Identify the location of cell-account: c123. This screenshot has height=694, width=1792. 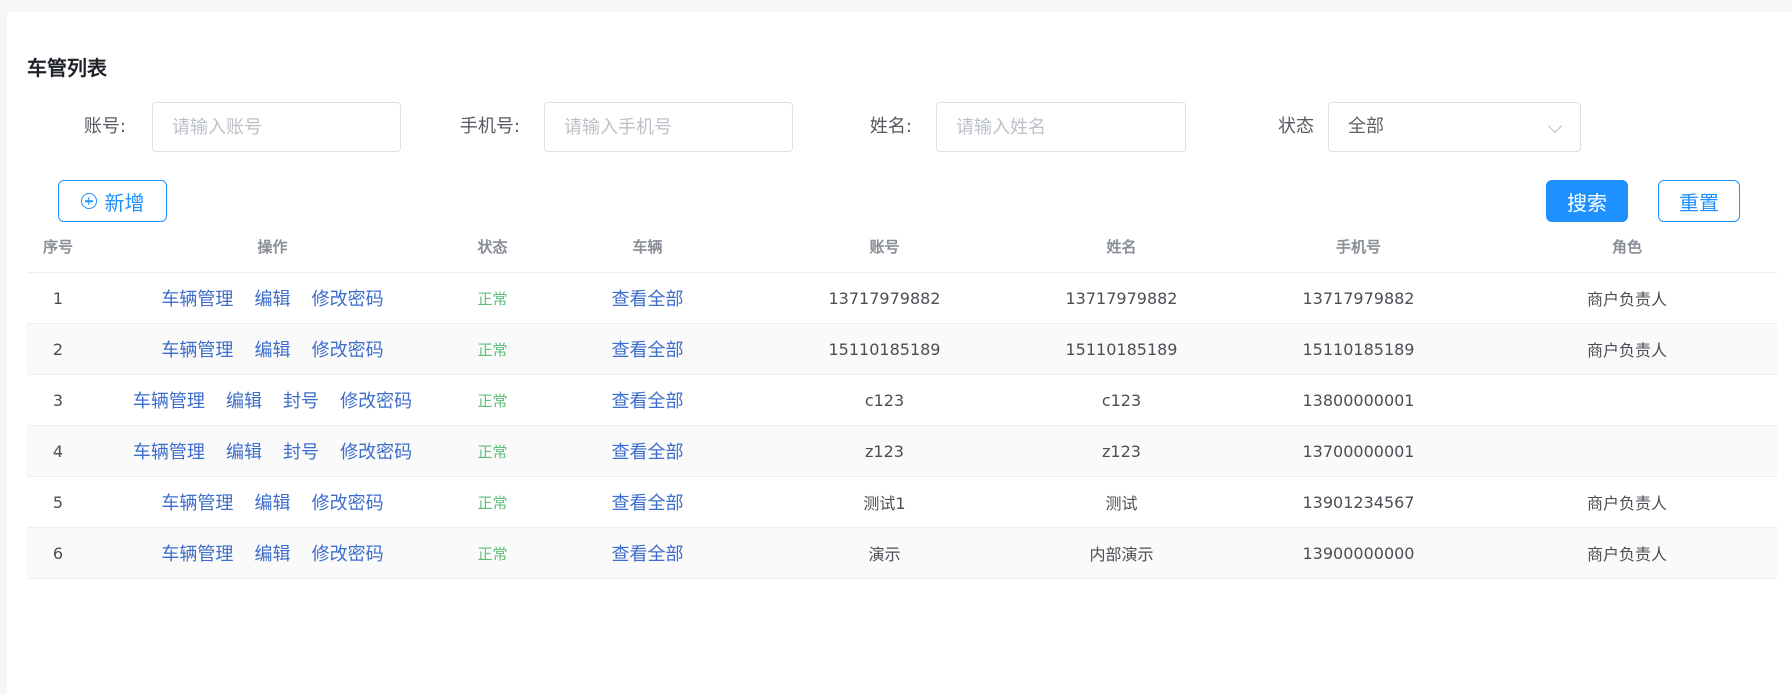
(884, 400).